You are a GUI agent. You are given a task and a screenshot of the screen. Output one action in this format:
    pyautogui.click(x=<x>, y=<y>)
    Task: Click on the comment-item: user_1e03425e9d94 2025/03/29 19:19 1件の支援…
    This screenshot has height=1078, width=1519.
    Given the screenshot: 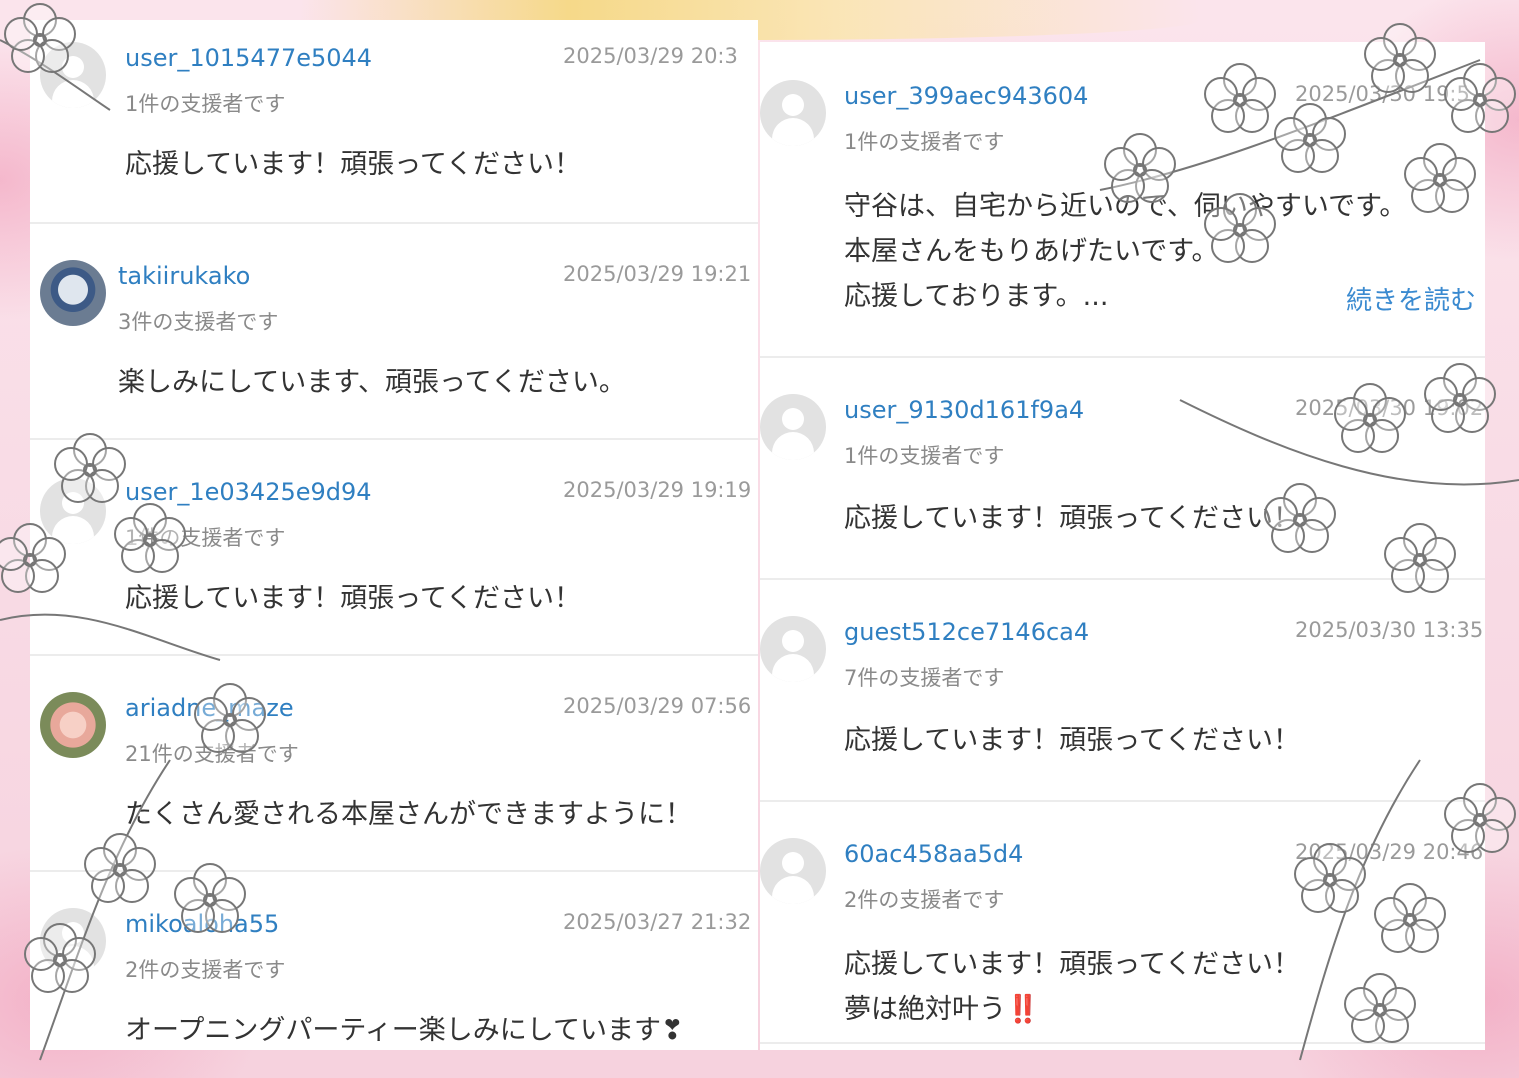 What is the action you would take?
    pyautogui.click(x=394, y=547)
    